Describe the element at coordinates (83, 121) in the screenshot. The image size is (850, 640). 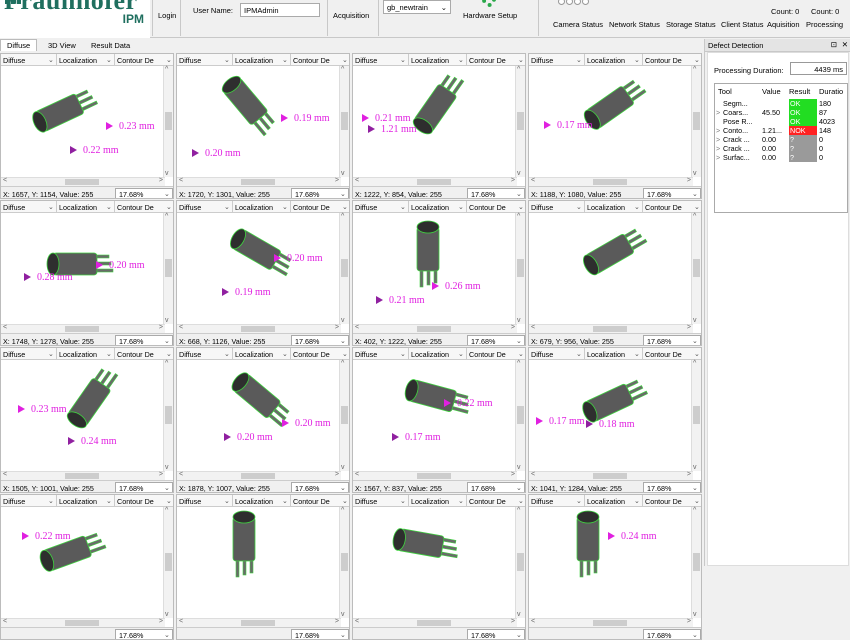
I see `image-canvas: 0.23 mm 0.22 mm` at that location.